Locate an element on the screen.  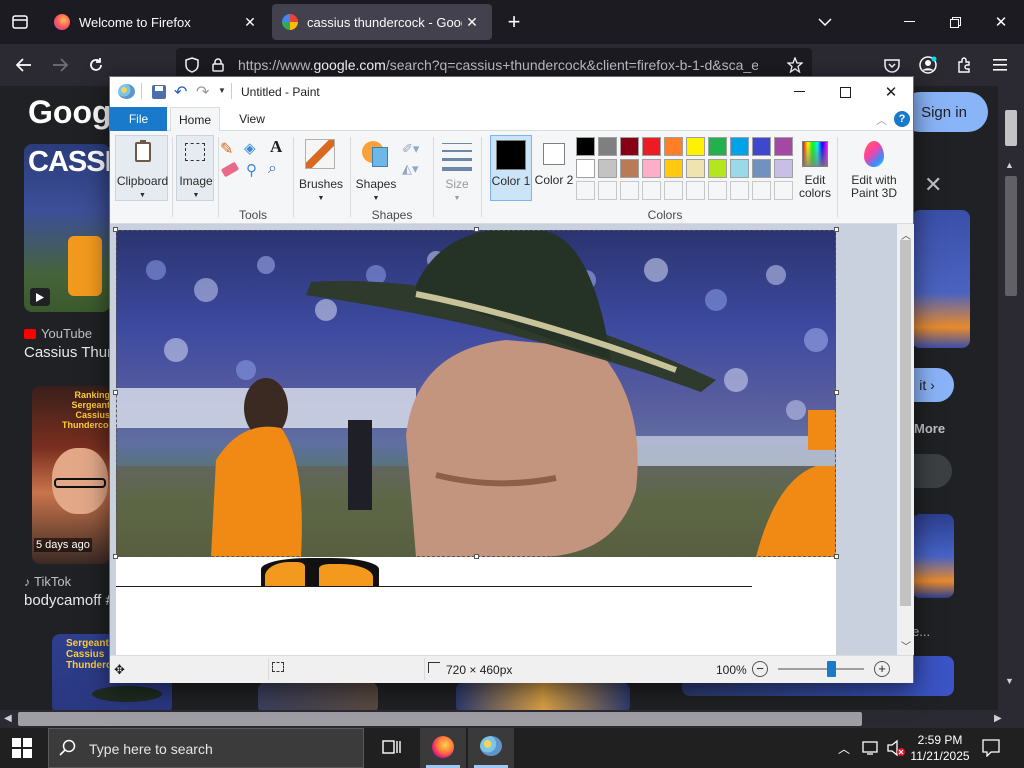
network-icon is located at coordinates (871, 750).